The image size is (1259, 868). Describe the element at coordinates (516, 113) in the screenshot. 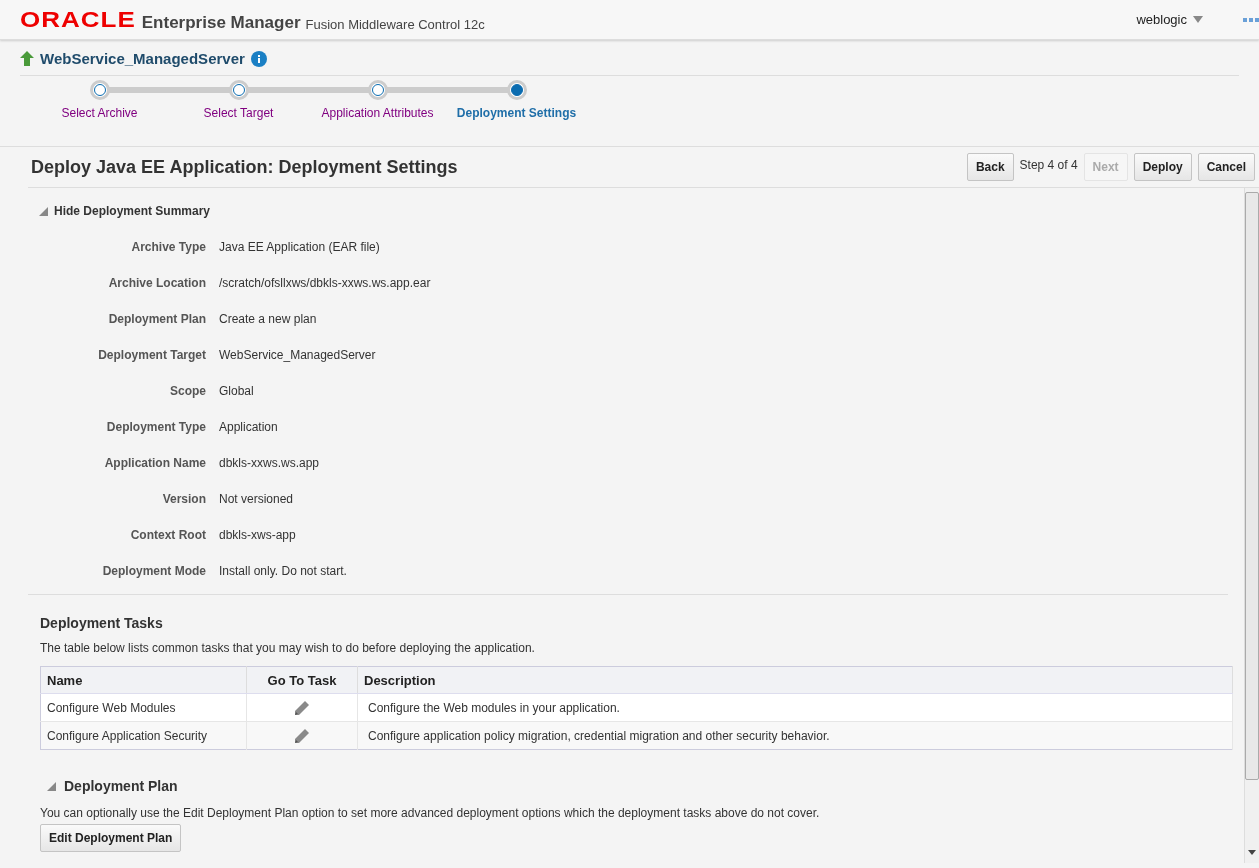

I see `step-link: Deployment Settings` at that location.